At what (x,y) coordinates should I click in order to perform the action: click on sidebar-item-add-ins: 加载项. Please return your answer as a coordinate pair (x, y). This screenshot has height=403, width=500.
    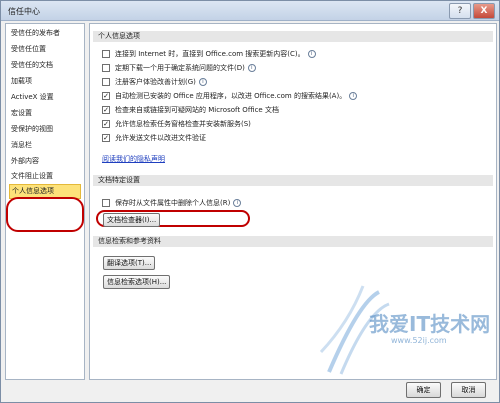
    Looking at the image, I should click on (44, 81).